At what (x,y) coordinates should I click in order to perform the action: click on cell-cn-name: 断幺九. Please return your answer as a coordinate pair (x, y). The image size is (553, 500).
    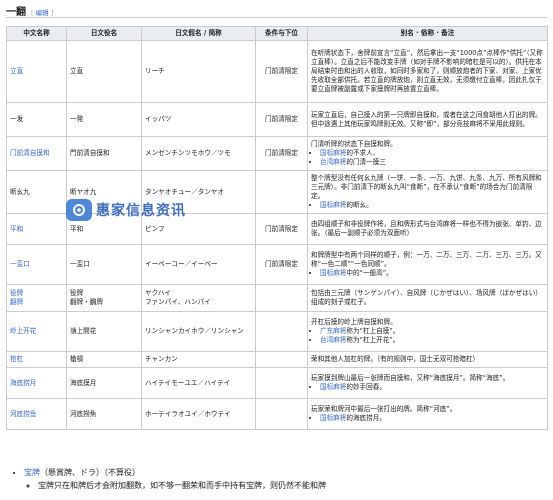
    Looking at the image, I should click on (36, 192).